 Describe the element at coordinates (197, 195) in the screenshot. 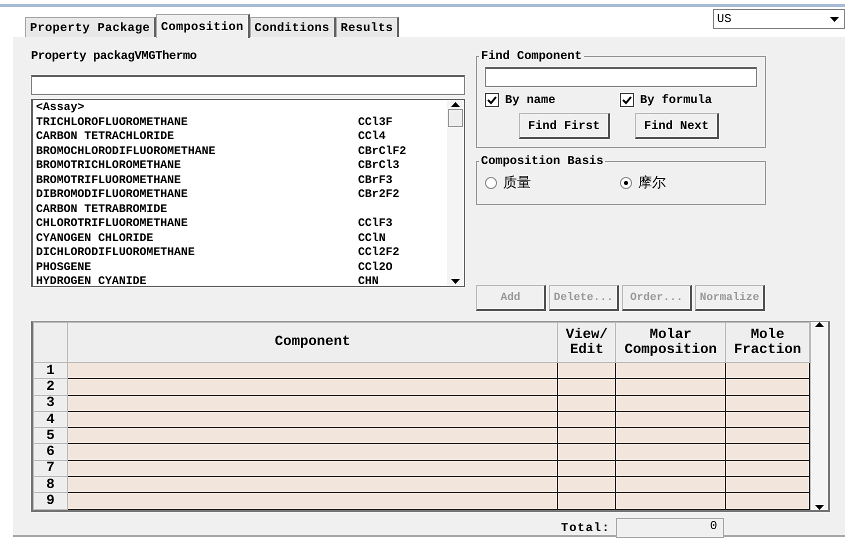

I see `component-name: DIBROMODIFLUOROMETHANE` at that location.